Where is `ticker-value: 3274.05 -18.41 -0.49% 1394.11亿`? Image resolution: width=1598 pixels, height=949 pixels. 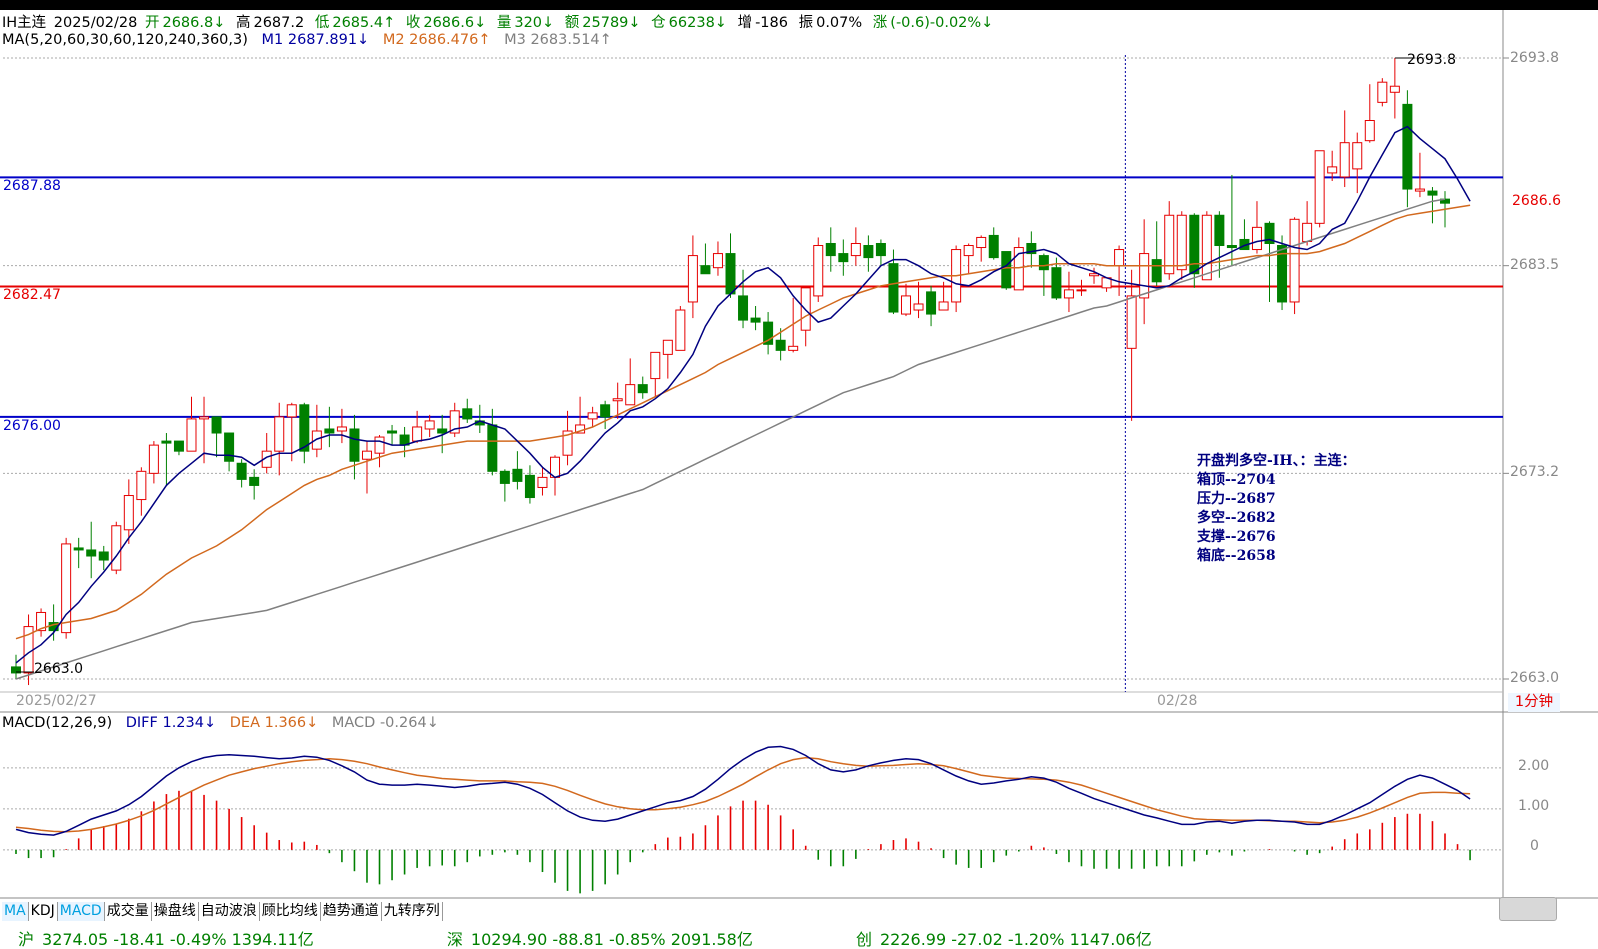
ticker-value: 3274.05 -18.41 -0.49% 1394.11亿 is located at coordinates (178, 939).